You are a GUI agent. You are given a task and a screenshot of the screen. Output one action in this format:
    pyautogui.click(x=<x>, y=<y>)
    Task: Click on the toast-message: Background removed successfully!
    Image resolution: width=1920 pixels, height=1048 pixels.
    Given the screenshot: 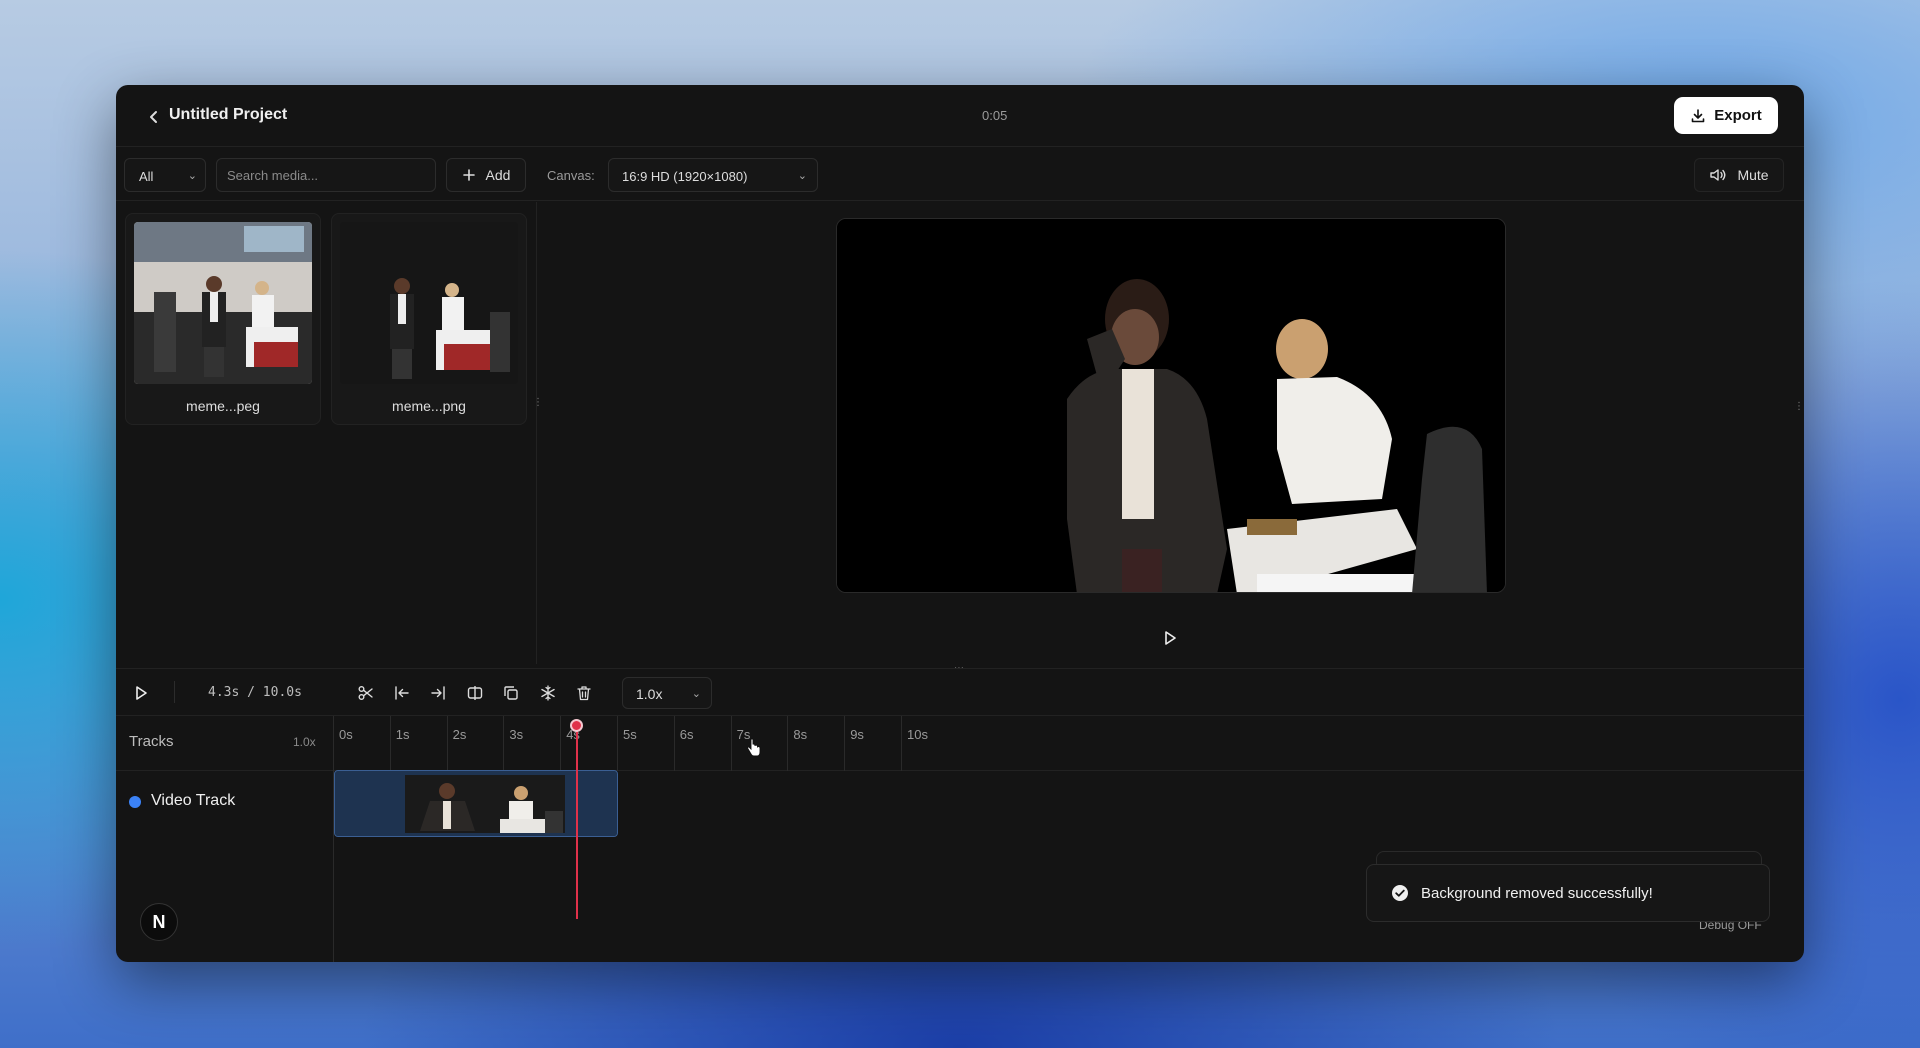 What is the action you would take?
    pyautogui.click(x=1537, y=893)
    